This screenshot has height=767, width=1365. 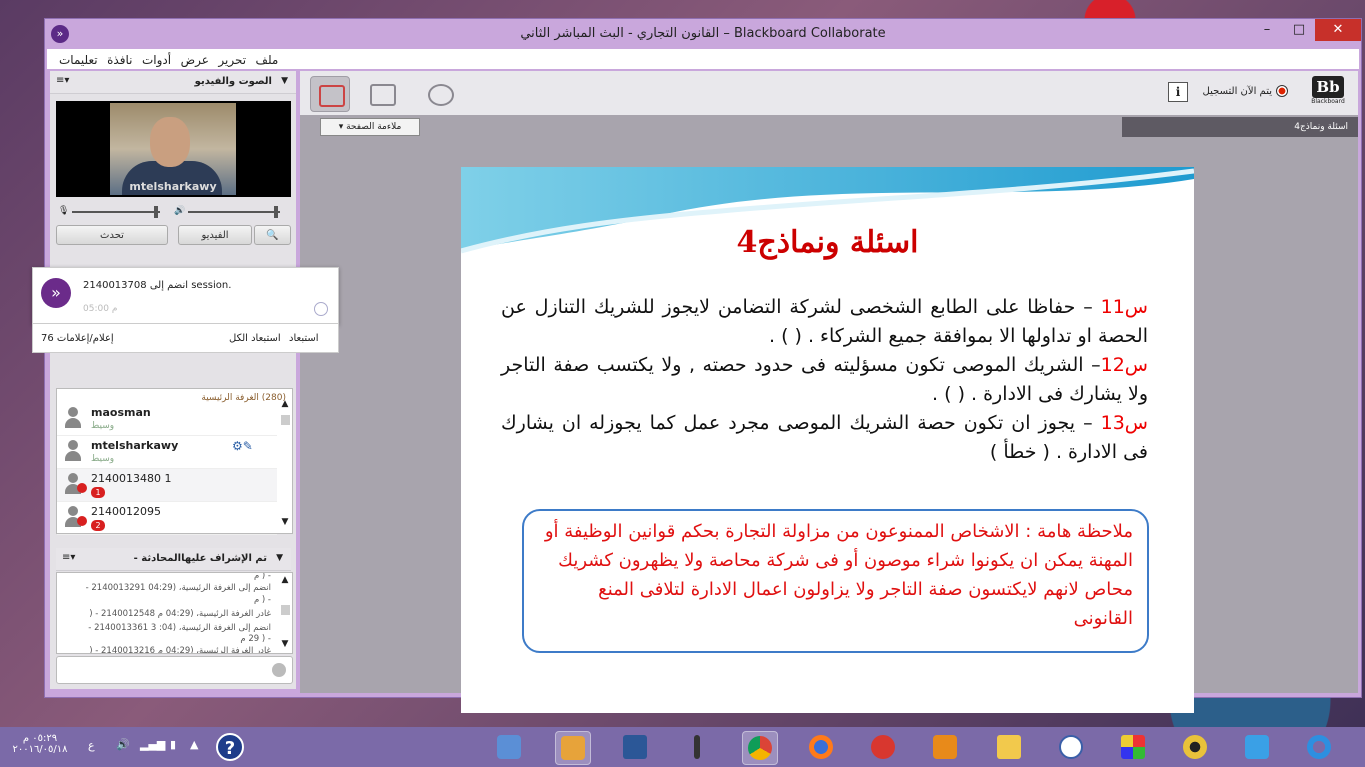 I want to click on web-tour-tool-button, so click(x=439, y=93).